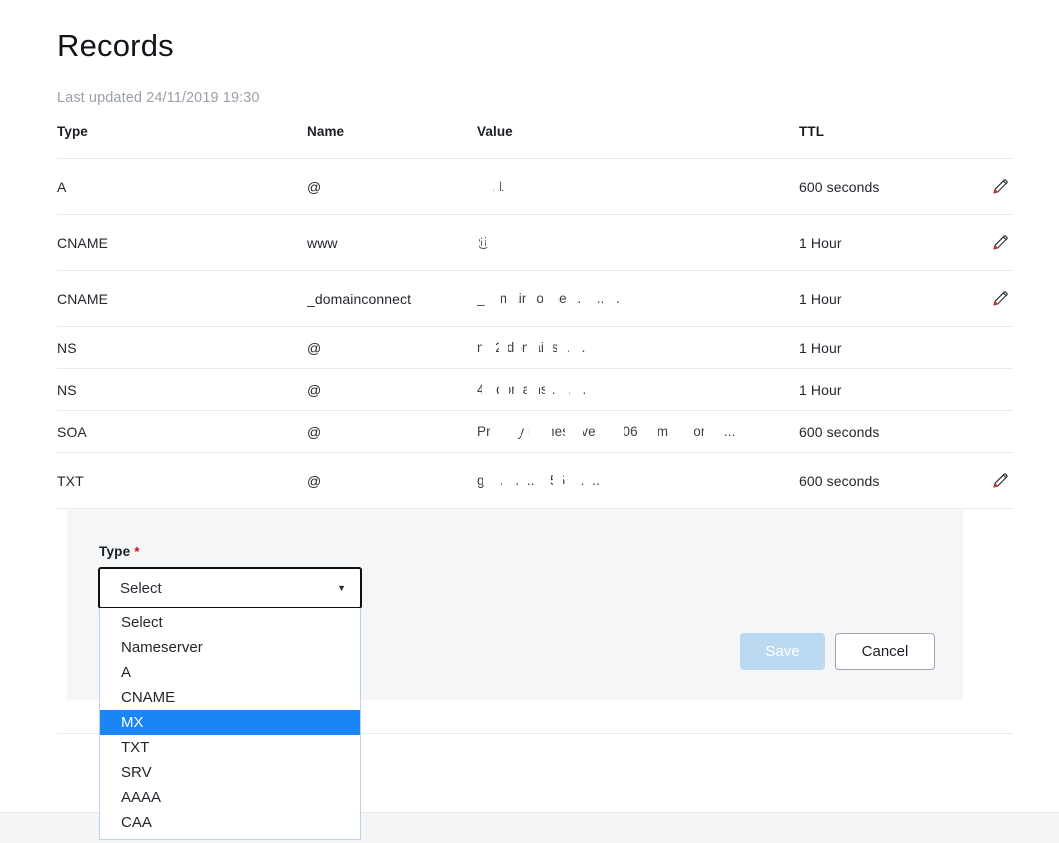 This screenshot has width=1059, height=843. What do you see at coordinates (341, 587) in the screenshot?
I see `chevron-down-icon: ▼` at bounding box center [341, 587].